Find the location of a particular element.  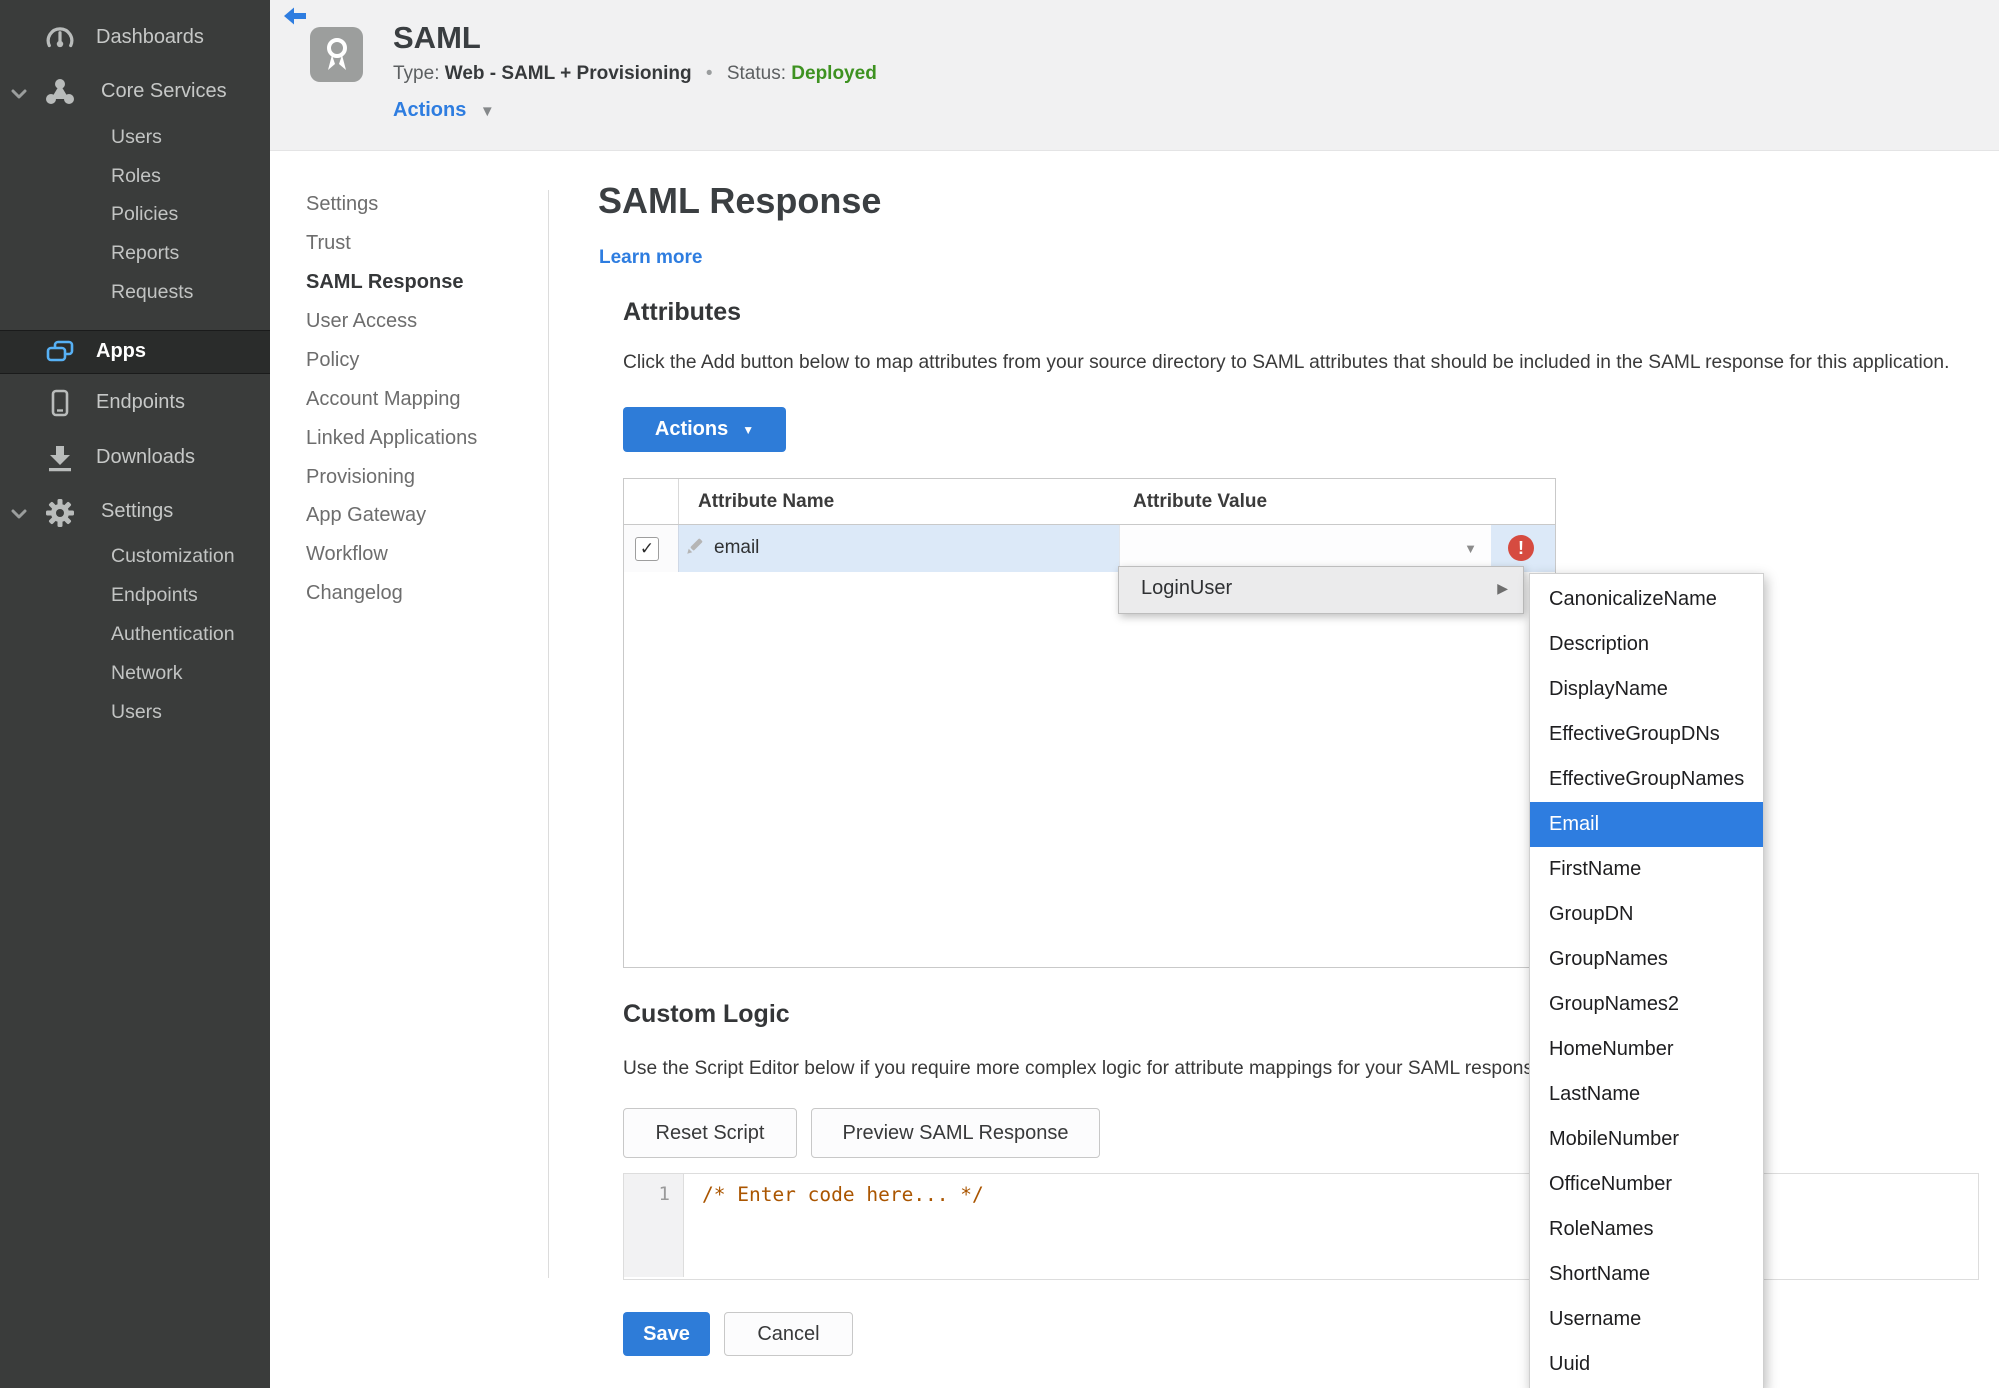

sidebar-item-dashboards: Dashboards is located at coordinates (135, 38).